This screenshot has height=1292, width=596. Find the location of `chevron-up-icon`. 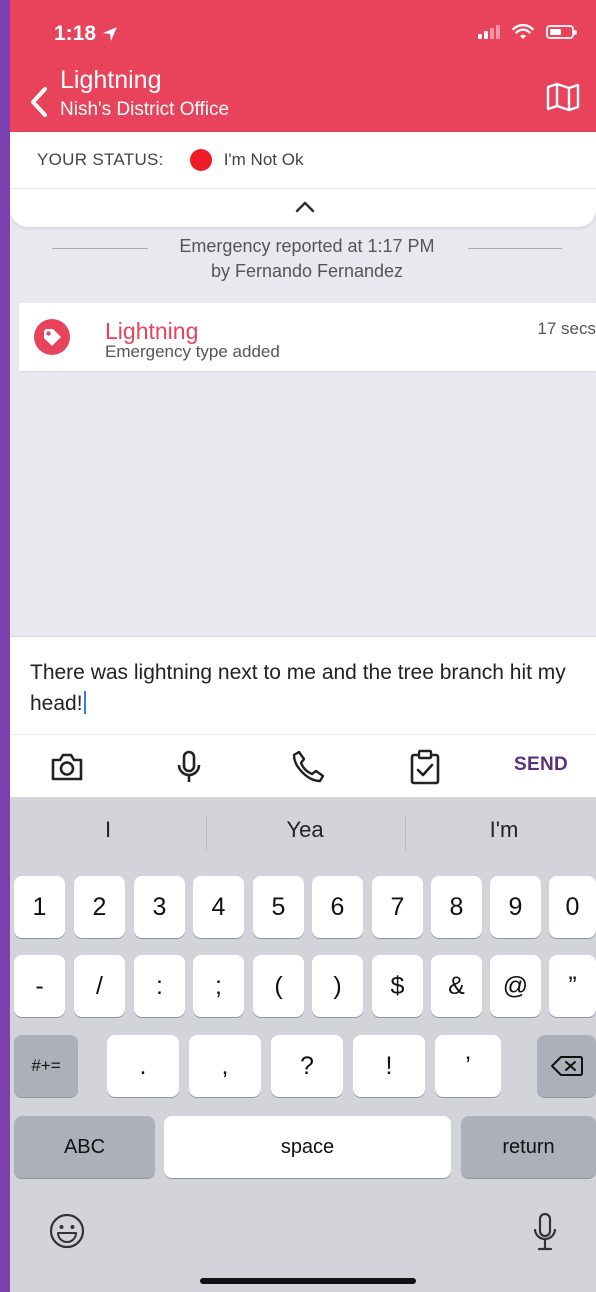

chevron-up-icon is located at coordinates (305, 207).